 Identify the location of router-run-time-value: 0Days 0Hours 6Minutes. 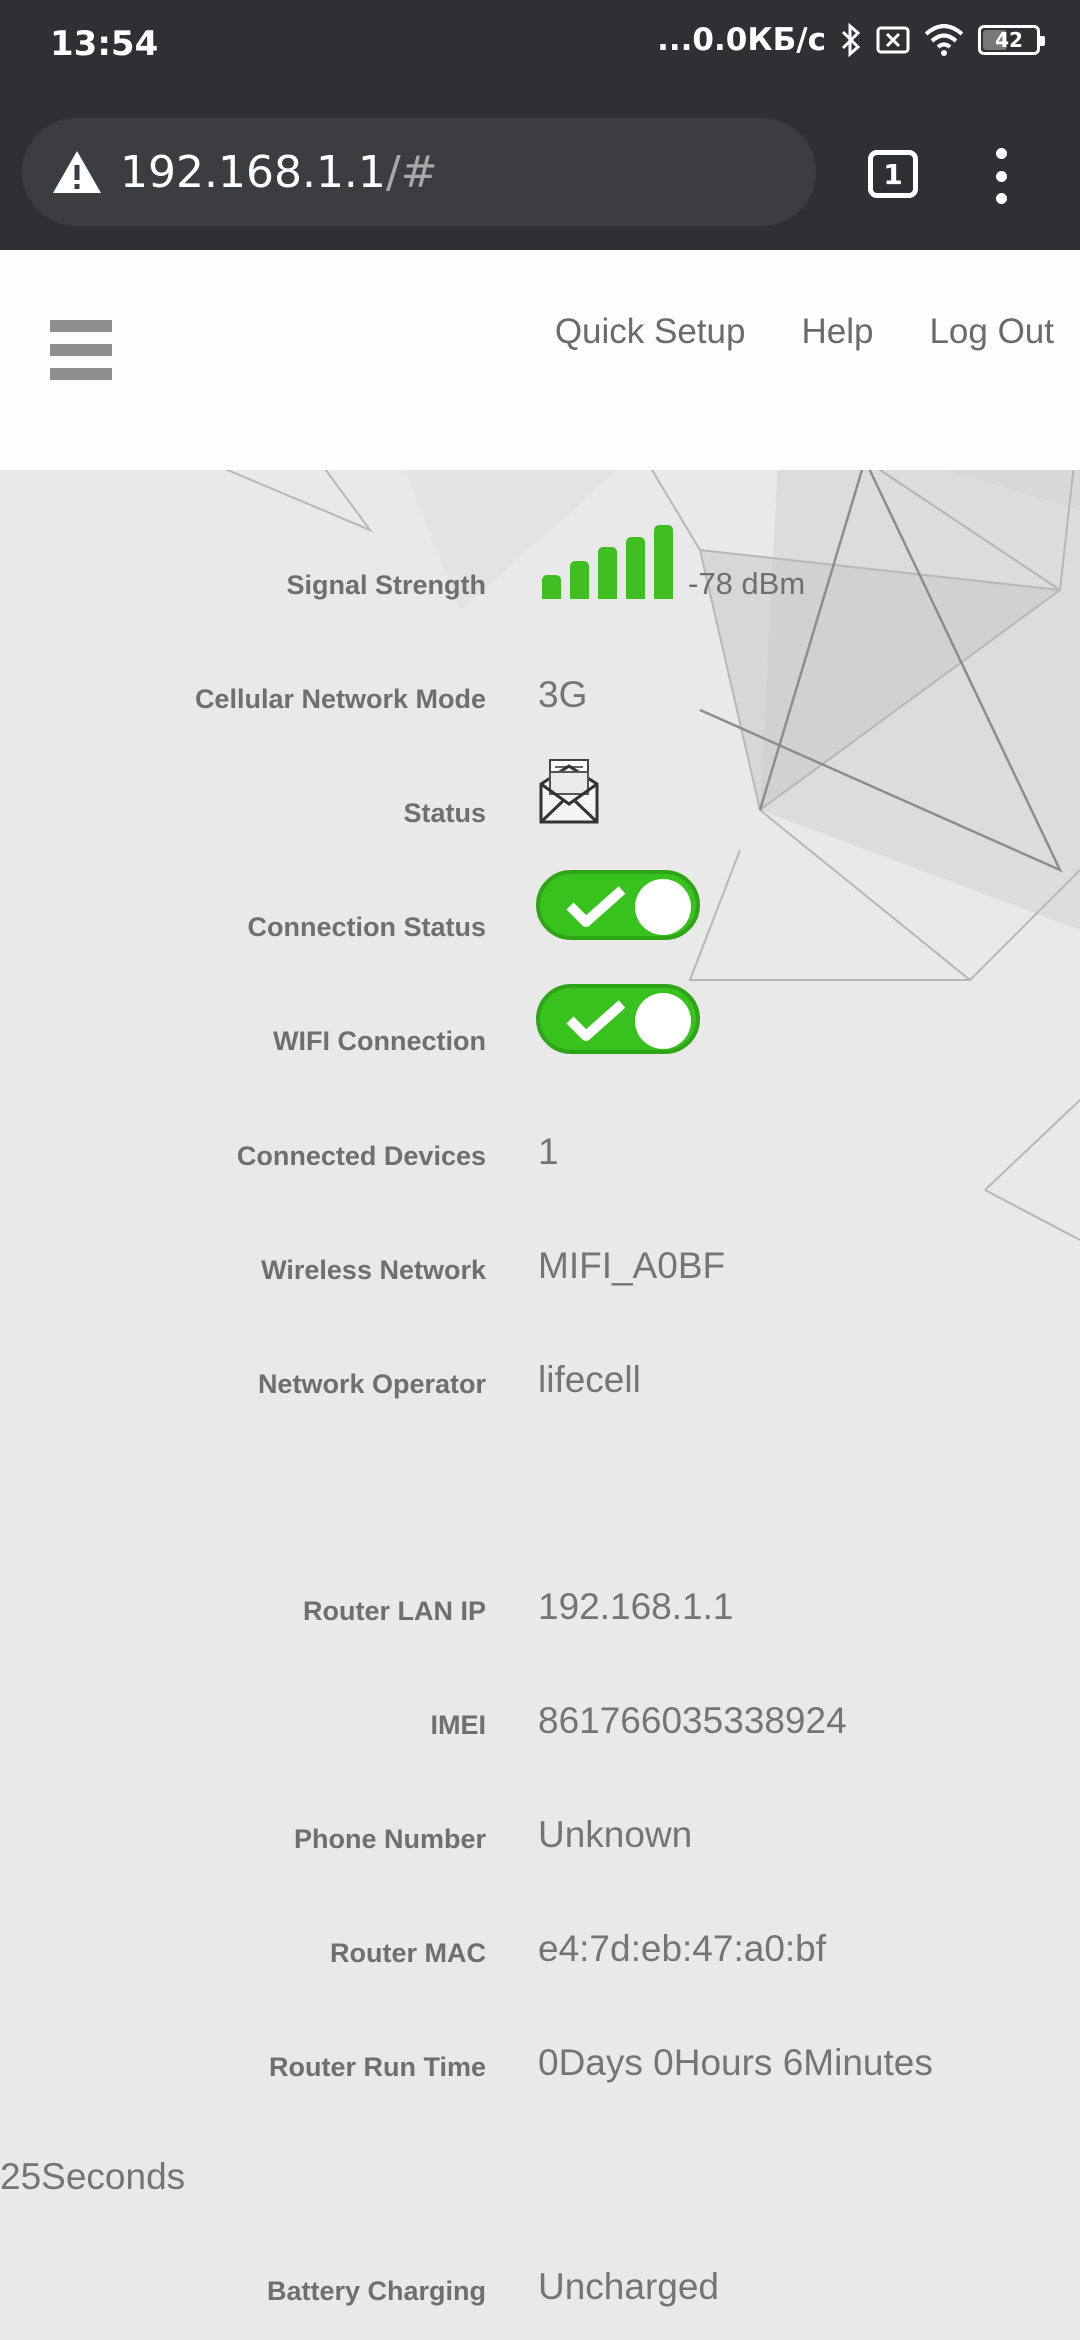
(735, 2062).